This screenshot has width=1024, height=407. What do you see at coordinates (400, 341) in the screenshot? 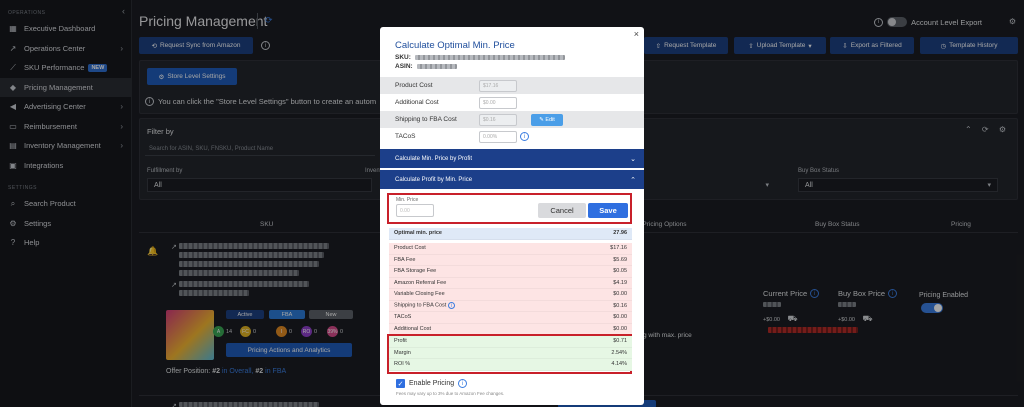
I see `result-label: Profit` at bounding box center [400, 341].